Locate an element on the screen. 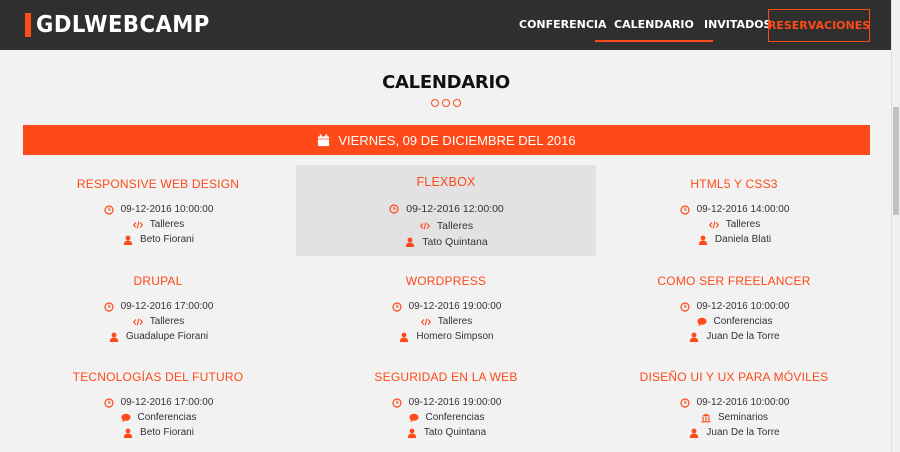 This screenshot has height=452, width=900. nav-item-calendario: CALENDARIO is located at coordinates (654, 25).